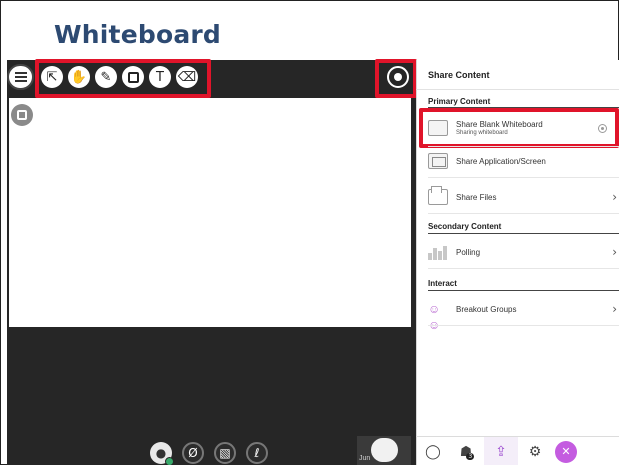 Image resolution: width=619 pixels, height=465 pixels. I want to click on chat-tab: ◯, so click(433, 451).